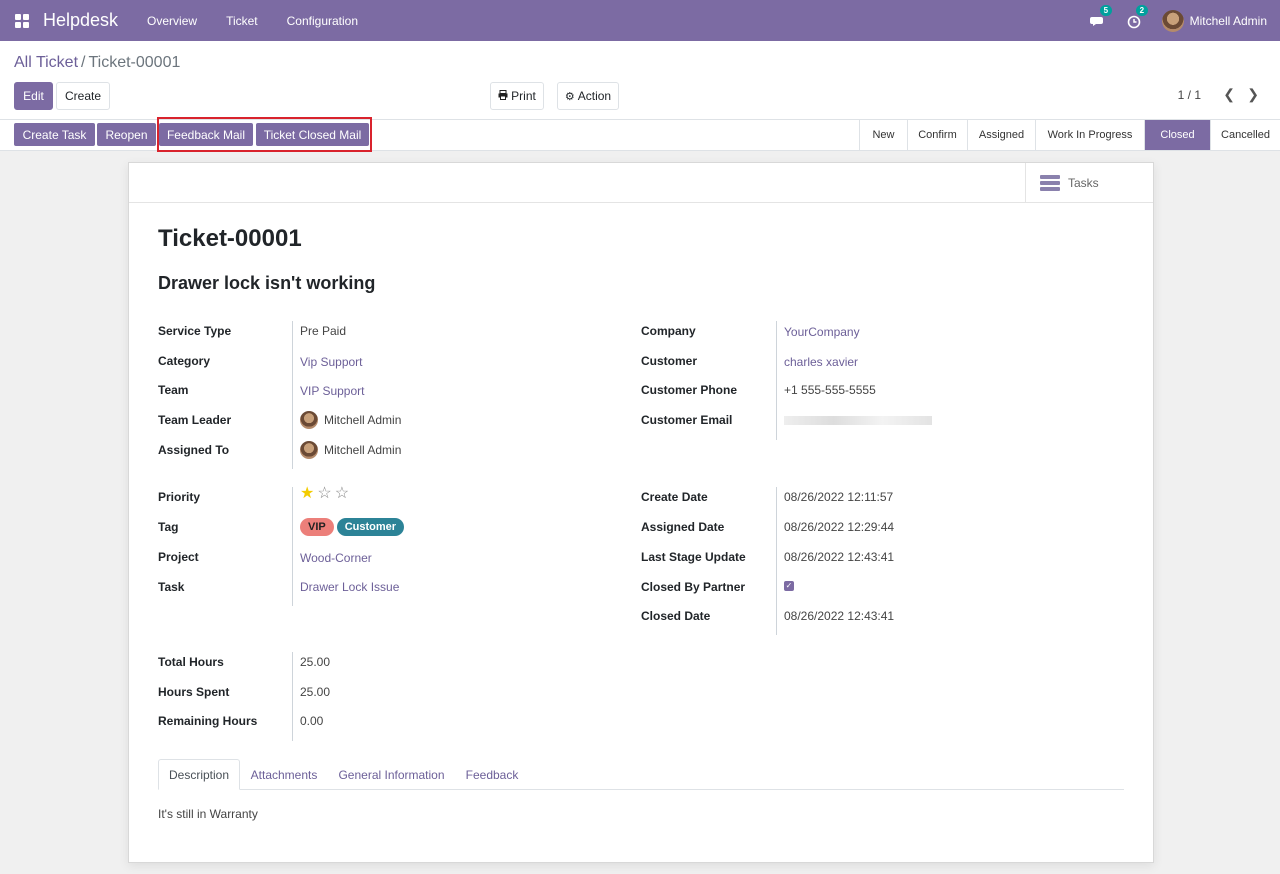 This screenshot has width=1280, height=874. What do you see at coordinates (1142, 10) in the screenshot?
I see `activities-badge: 2` at bounding box center [1142, 10].